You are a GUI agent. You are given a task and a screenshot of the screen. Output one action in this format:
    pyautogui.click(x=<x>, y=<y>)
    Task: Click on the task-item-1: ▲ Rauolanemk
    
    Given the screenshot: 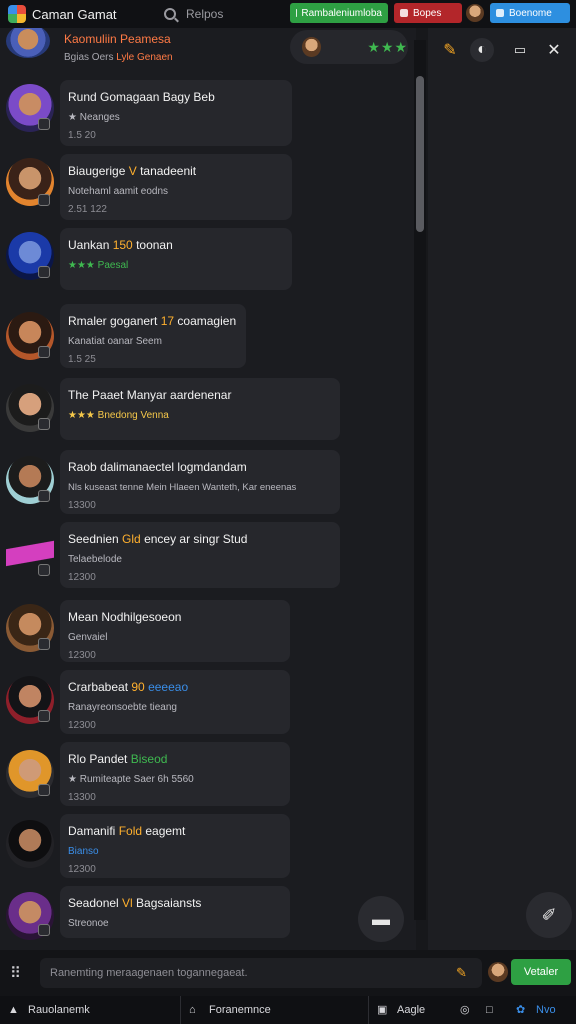 What is the action you would take?
    pyautogui.click(x=88, y=1010)
    